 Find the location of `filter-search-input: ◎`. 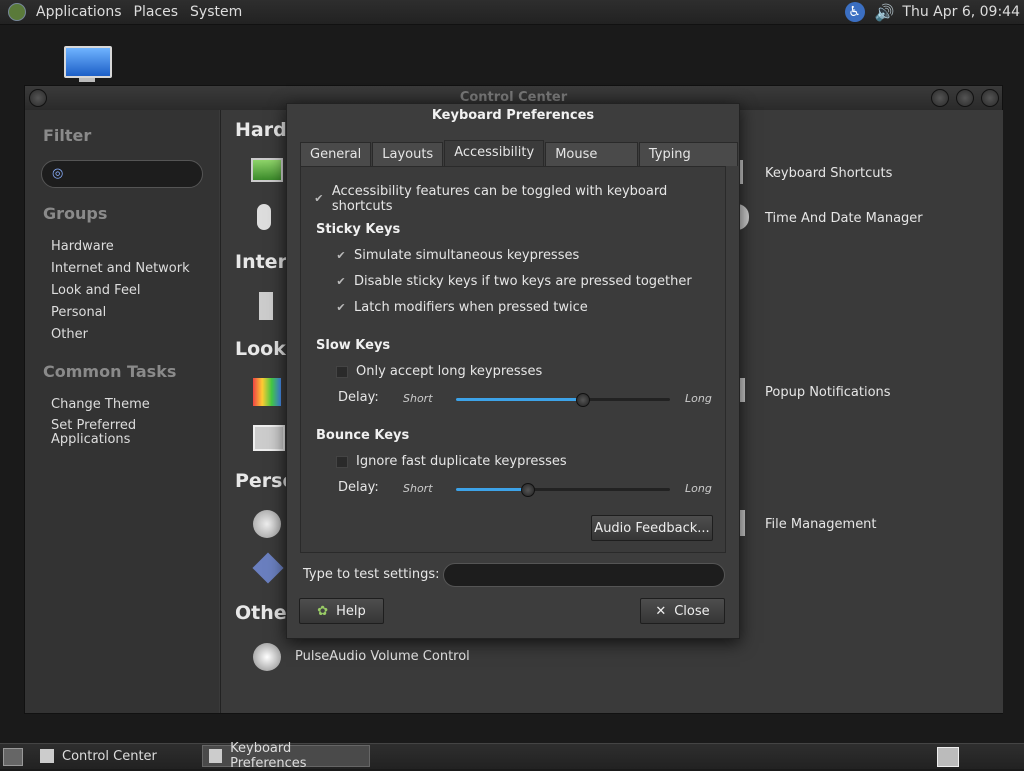

filter-search-input: ◎ is located at coordinates (122, 174).